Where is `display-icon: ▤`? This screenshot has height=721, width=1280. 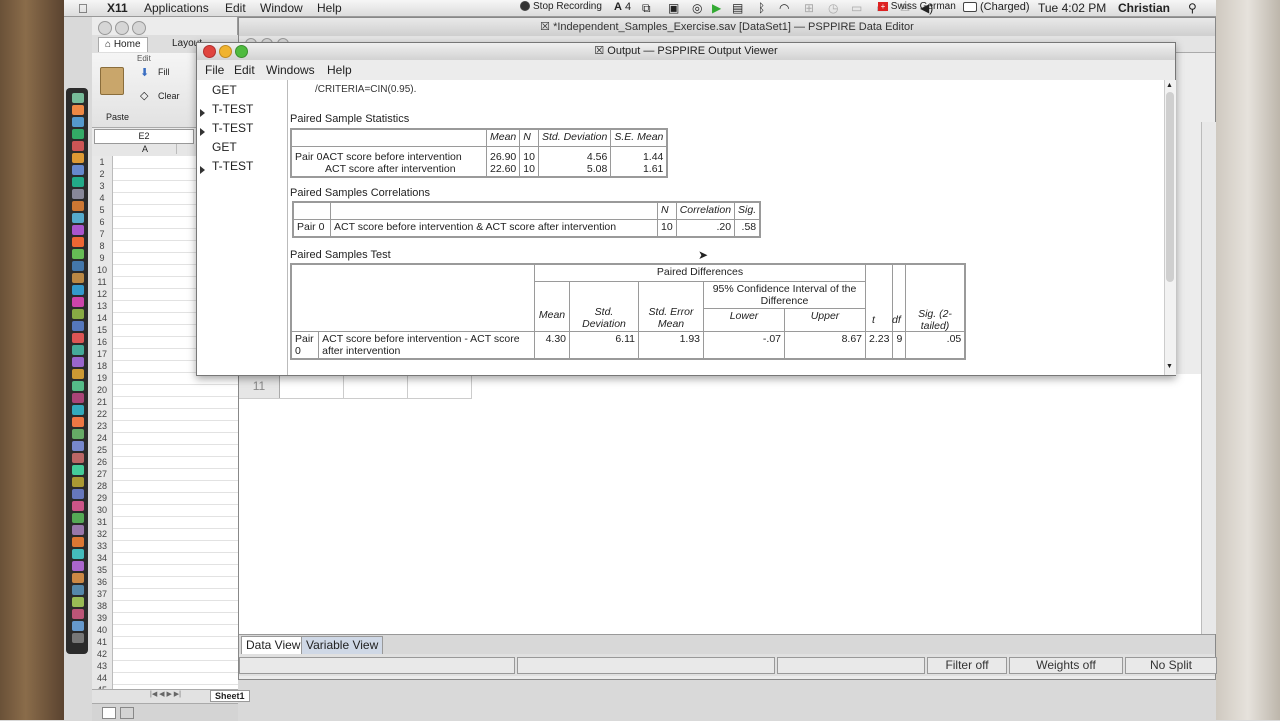 display-icon: ▤ is located at coordinates (737, 8).